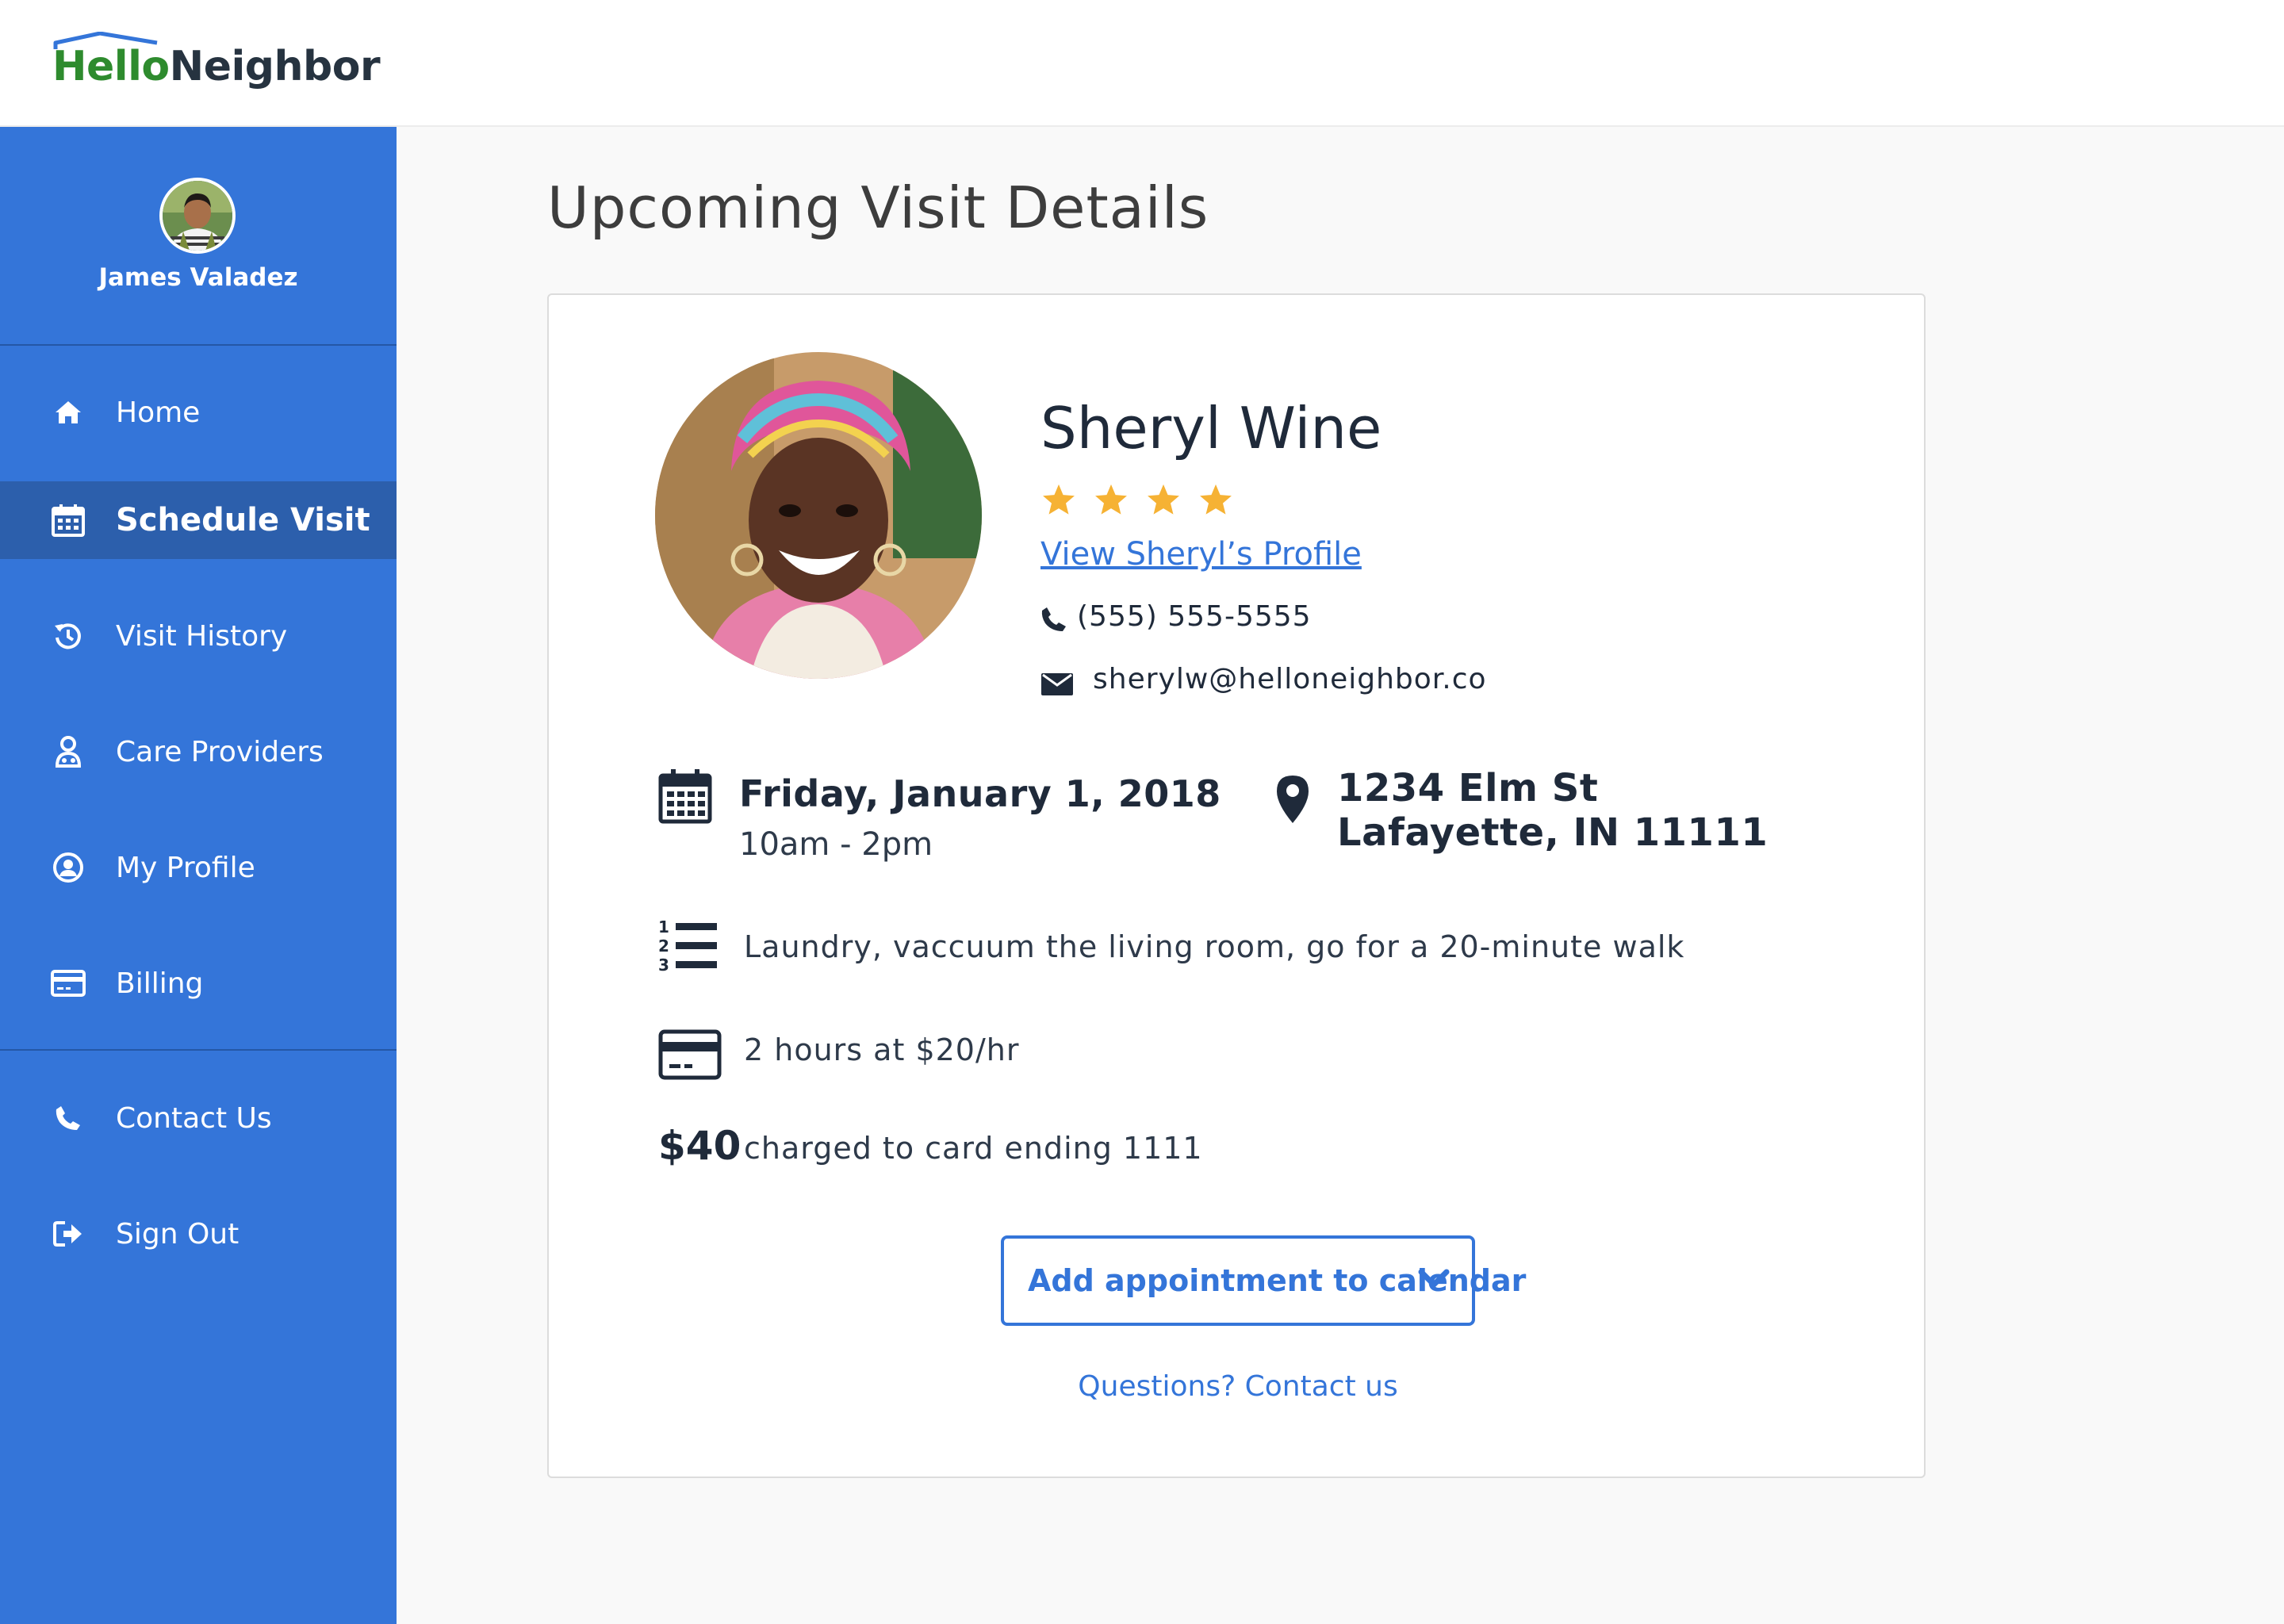 This screenshot has height=1624, width=2284. What do you see at coordinates (68, 1233) in the screenshot?
I see `sign-out-icon` at bounding box center [68, 1233].